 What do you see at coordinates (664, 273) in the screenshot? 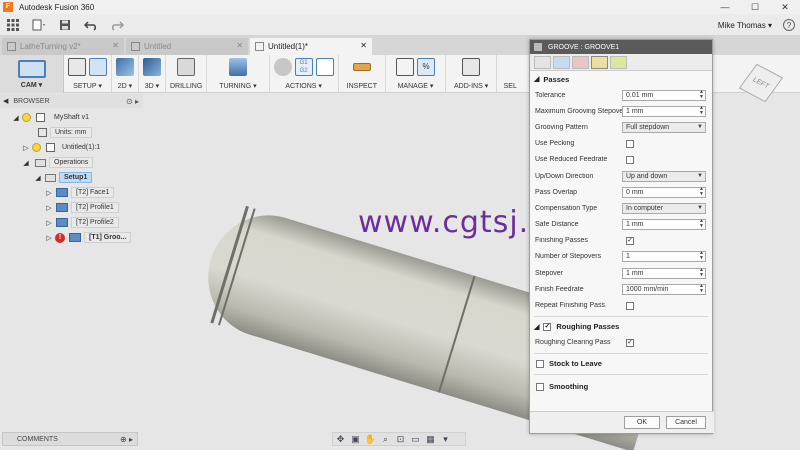
I see `stepover-input: 1 mm ▲ ▼` at bounding box center [664, 273].